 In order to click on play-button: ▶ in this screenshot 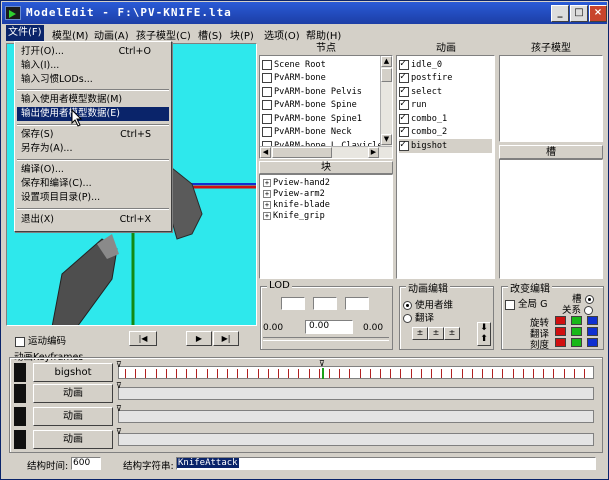, I will do `click(199, 338)`.